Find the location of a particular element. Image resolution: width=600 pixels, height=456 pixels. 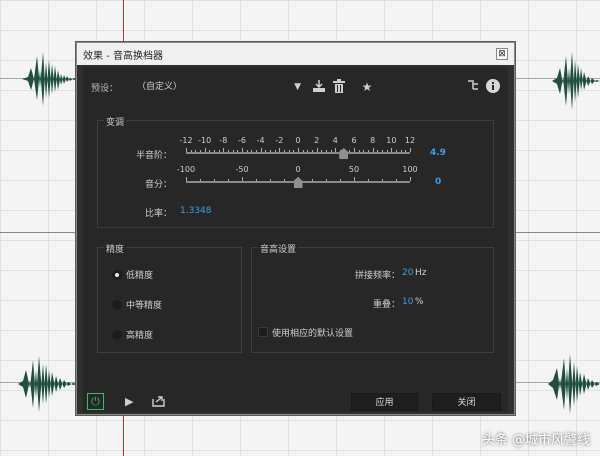

overlap-value: 10 is located at coordinates (407, 302).